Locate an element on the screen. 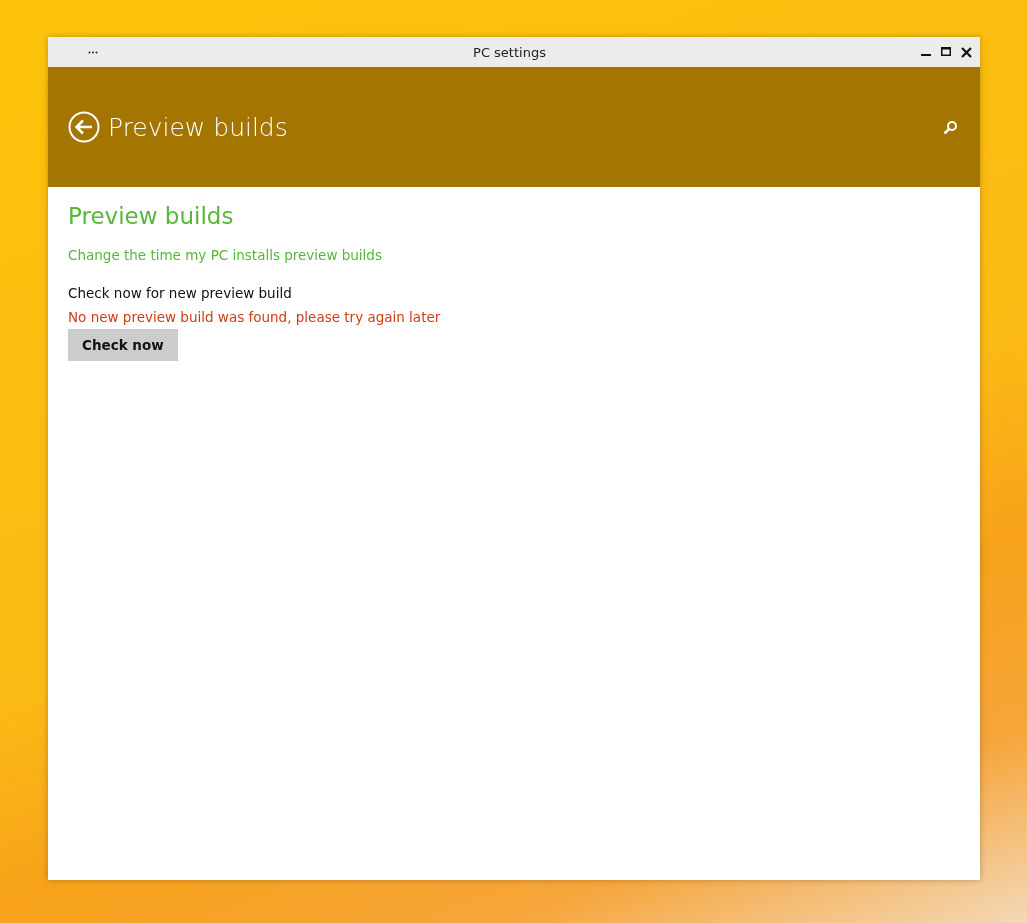 This screenshot has height=923, width=1027. search-icon is located at coordinates (950, 127).